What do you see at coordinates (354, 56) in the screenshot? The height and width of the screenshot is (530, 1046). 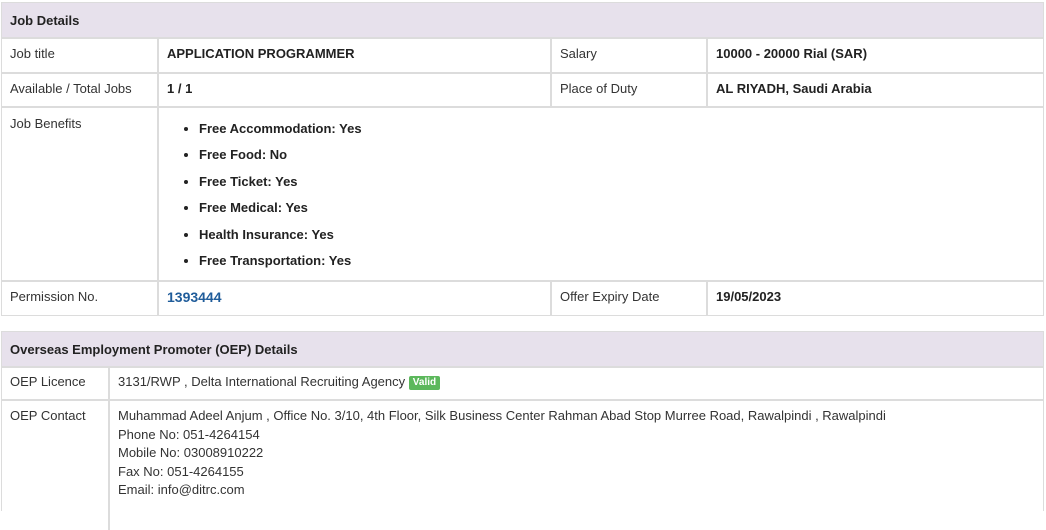 I see `job-title-value: APPLICATION PROGRAMMER` at bounding box center [354, 56].